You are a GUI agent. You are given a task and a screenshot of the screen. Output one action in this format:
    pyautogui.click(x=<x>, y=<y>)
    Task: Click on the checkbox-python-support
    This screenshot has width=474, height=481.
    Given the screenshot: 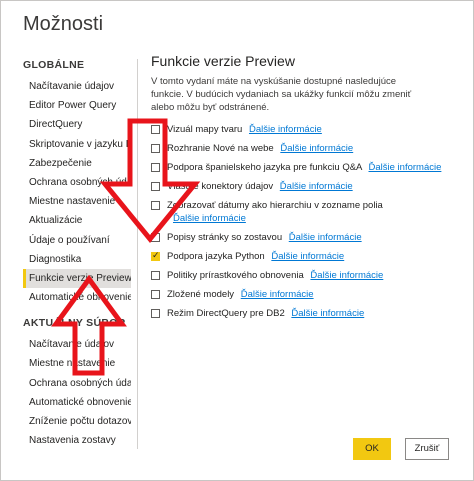 What is the action you would take?
    pyautogui.click(x=155, y=256)
    